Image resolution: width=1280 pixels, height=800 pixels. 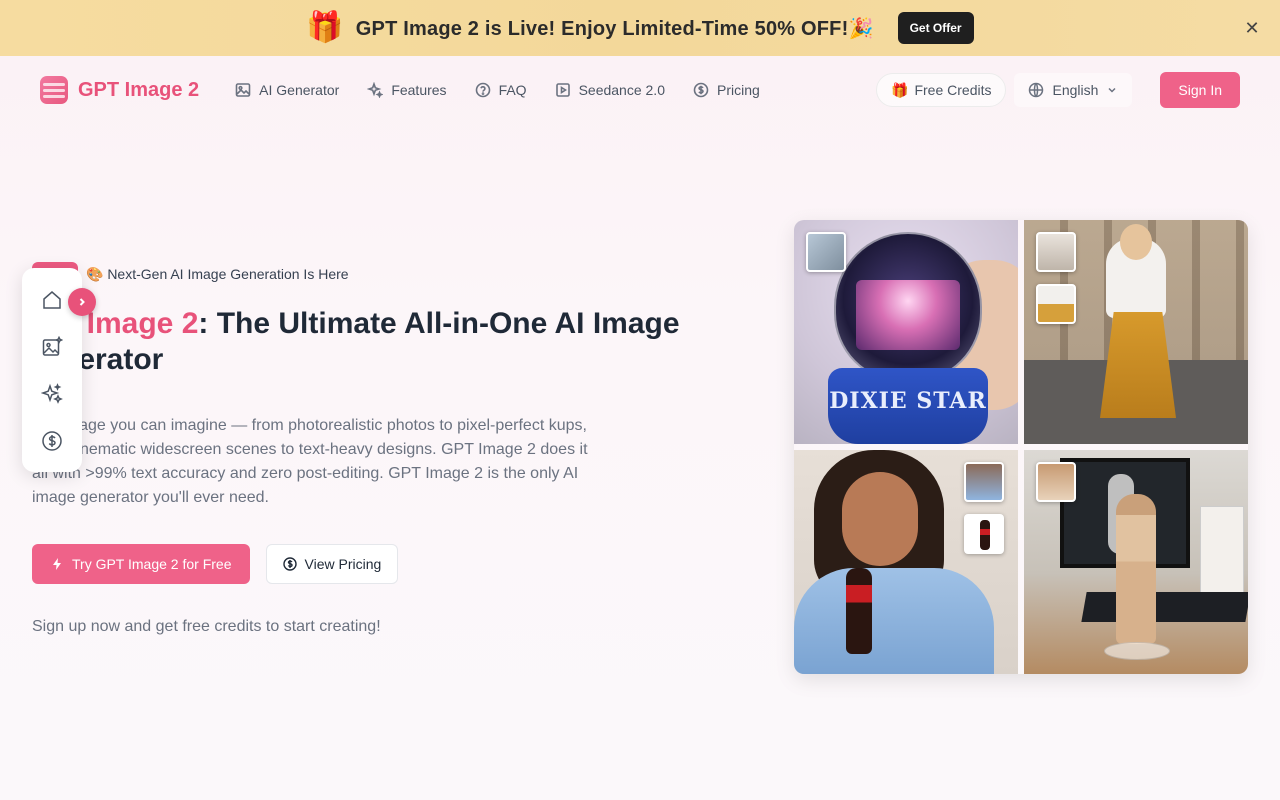 I want to click on nav-item-pricing: Pricing, so click(x=726, y=90).